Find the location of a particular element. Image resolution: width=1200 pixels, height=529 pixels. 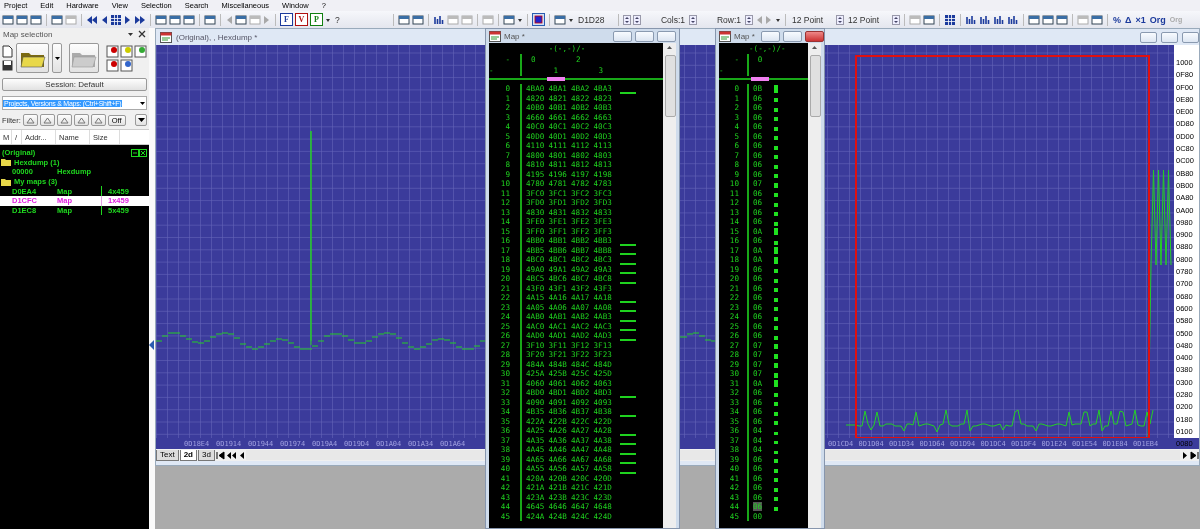

dropdown-icon is located at coordinates (130, 34).